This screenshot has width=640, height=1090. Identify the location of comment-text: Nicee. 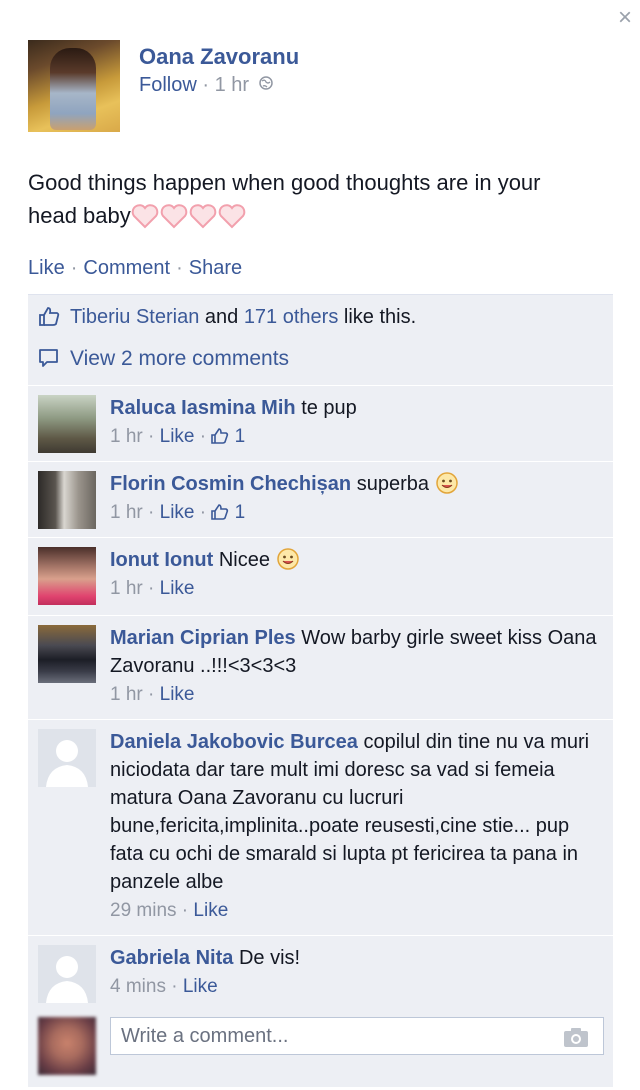
(244, 560).